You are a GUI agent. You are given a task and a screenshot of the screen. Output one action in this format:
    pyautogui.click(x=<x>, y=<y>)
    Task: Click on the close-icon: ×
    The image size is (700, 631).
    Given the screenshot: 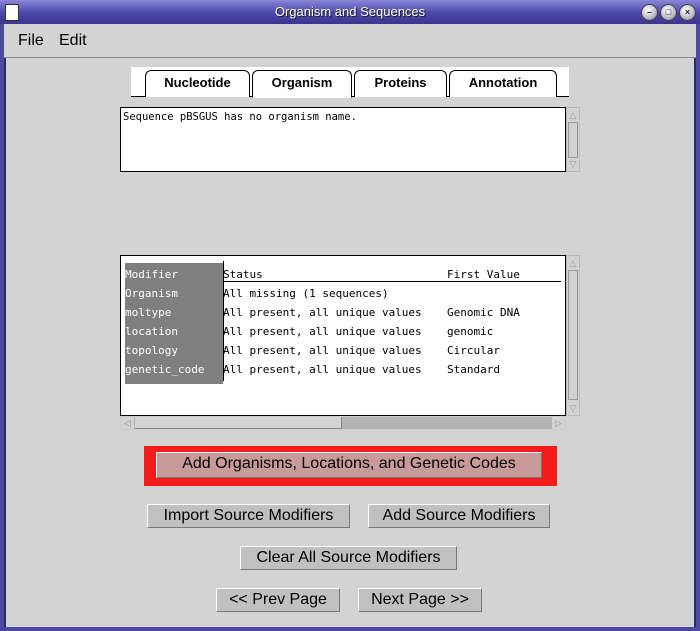 What is the action you would take?
    pyautogui.click(x=687, y=12)
    